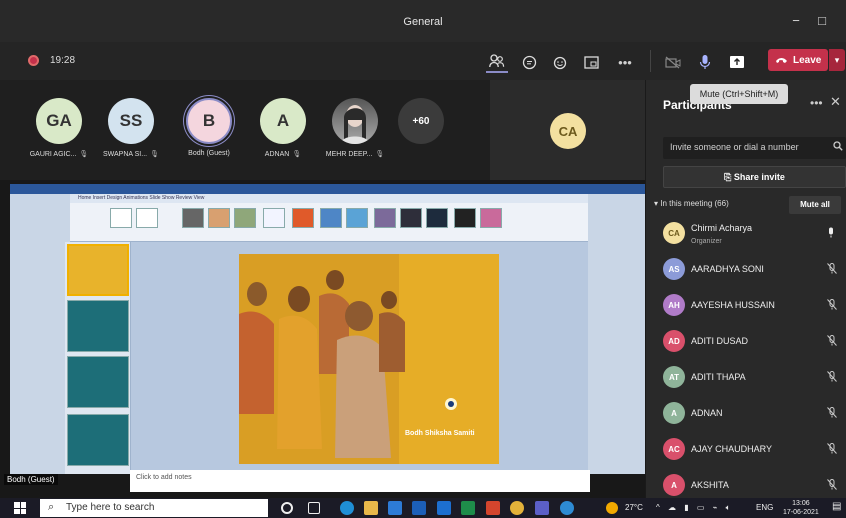  What do you see at coordinates (754, 234) in the screenshot?
I see `participant-row: CA Chirmi Acharya Organizer` at bounding box center [754, 234].